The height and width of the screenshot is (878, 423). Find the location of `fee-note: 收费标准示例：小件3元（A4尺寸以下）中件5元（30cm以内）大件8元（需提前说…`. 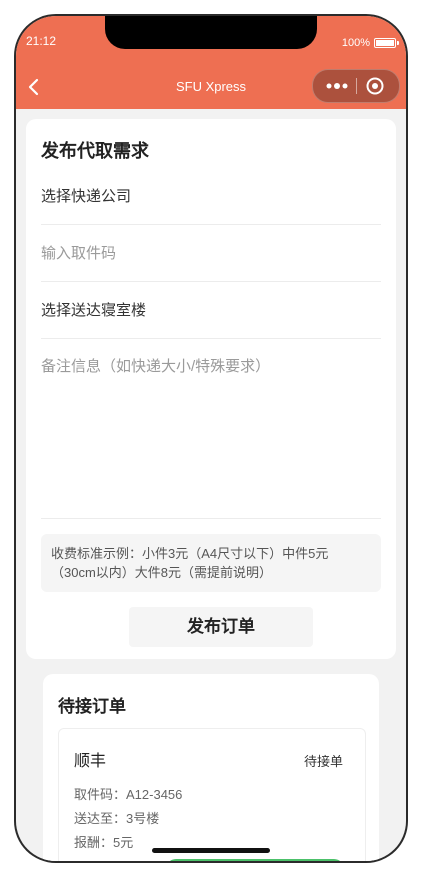

fee-note: 收费标准示例：小件3元（A4尺寸以下）中件5元（30cm以内）大件8元（需提前说… is located at coordinates (211, 563).